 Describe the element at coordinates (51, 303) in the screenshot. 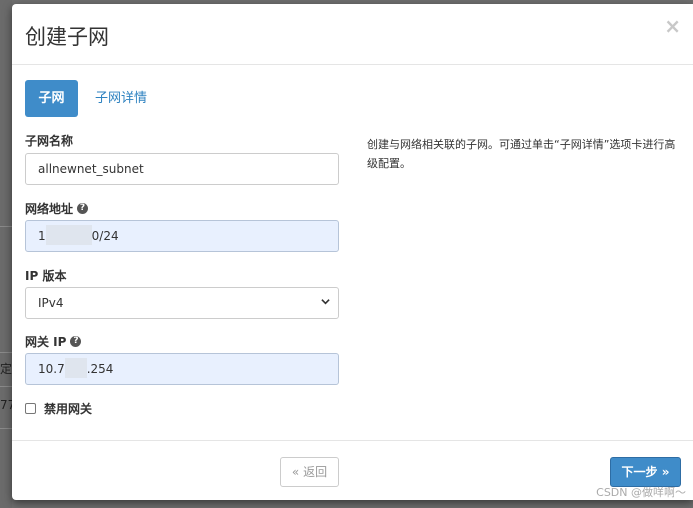

I see `ip-version-selected: IPv4` at that location.